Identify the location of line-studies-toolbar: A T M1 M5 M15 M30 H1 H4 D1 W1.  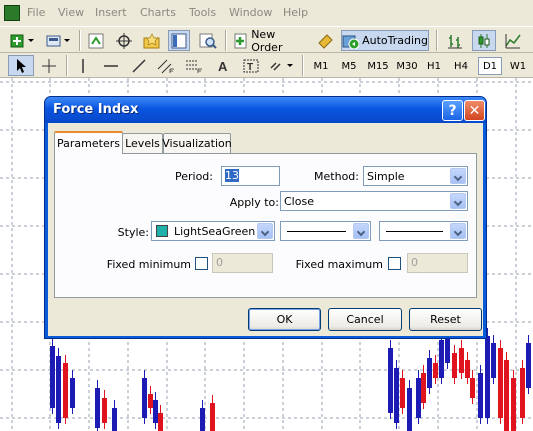
(266, 65).